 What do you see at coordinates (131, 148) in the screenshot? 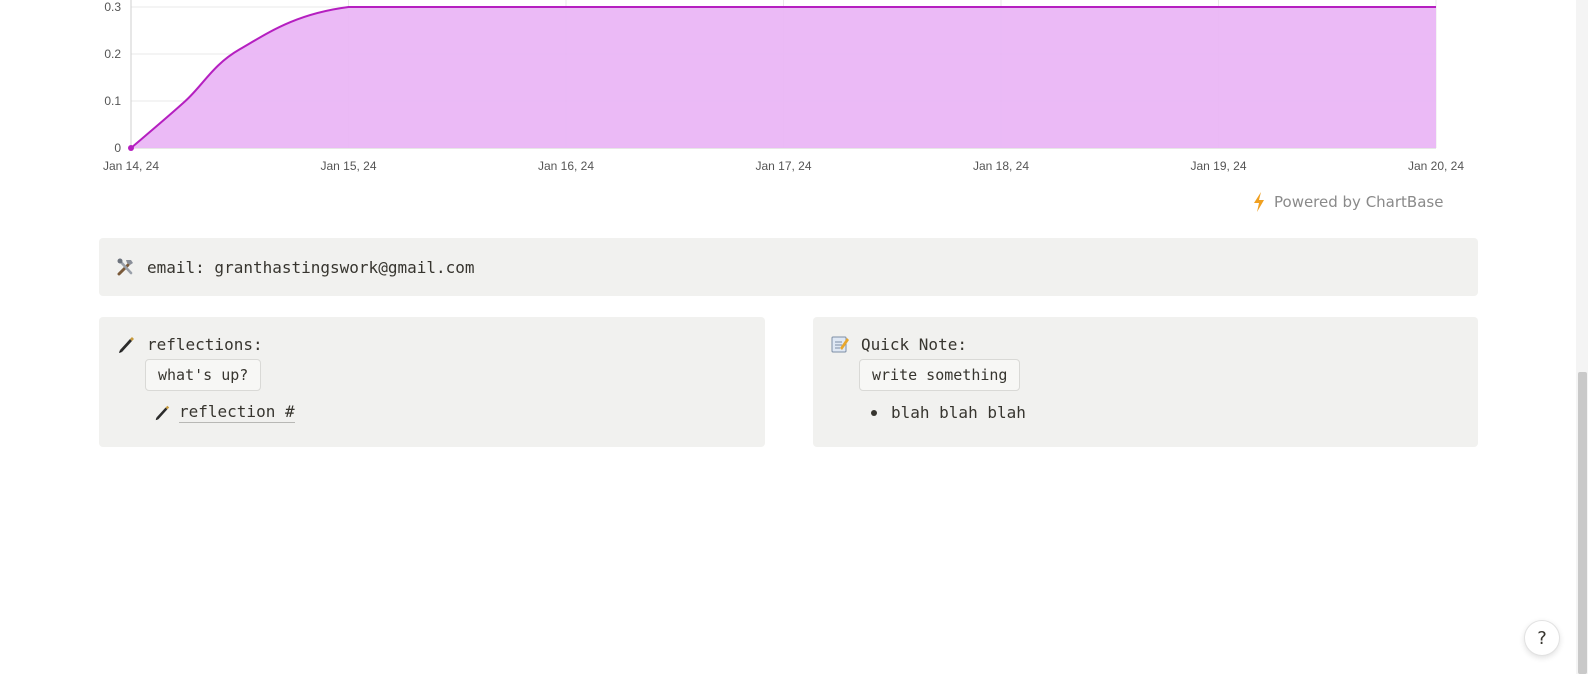
I see `data-point` at bounding box center [131, 148].